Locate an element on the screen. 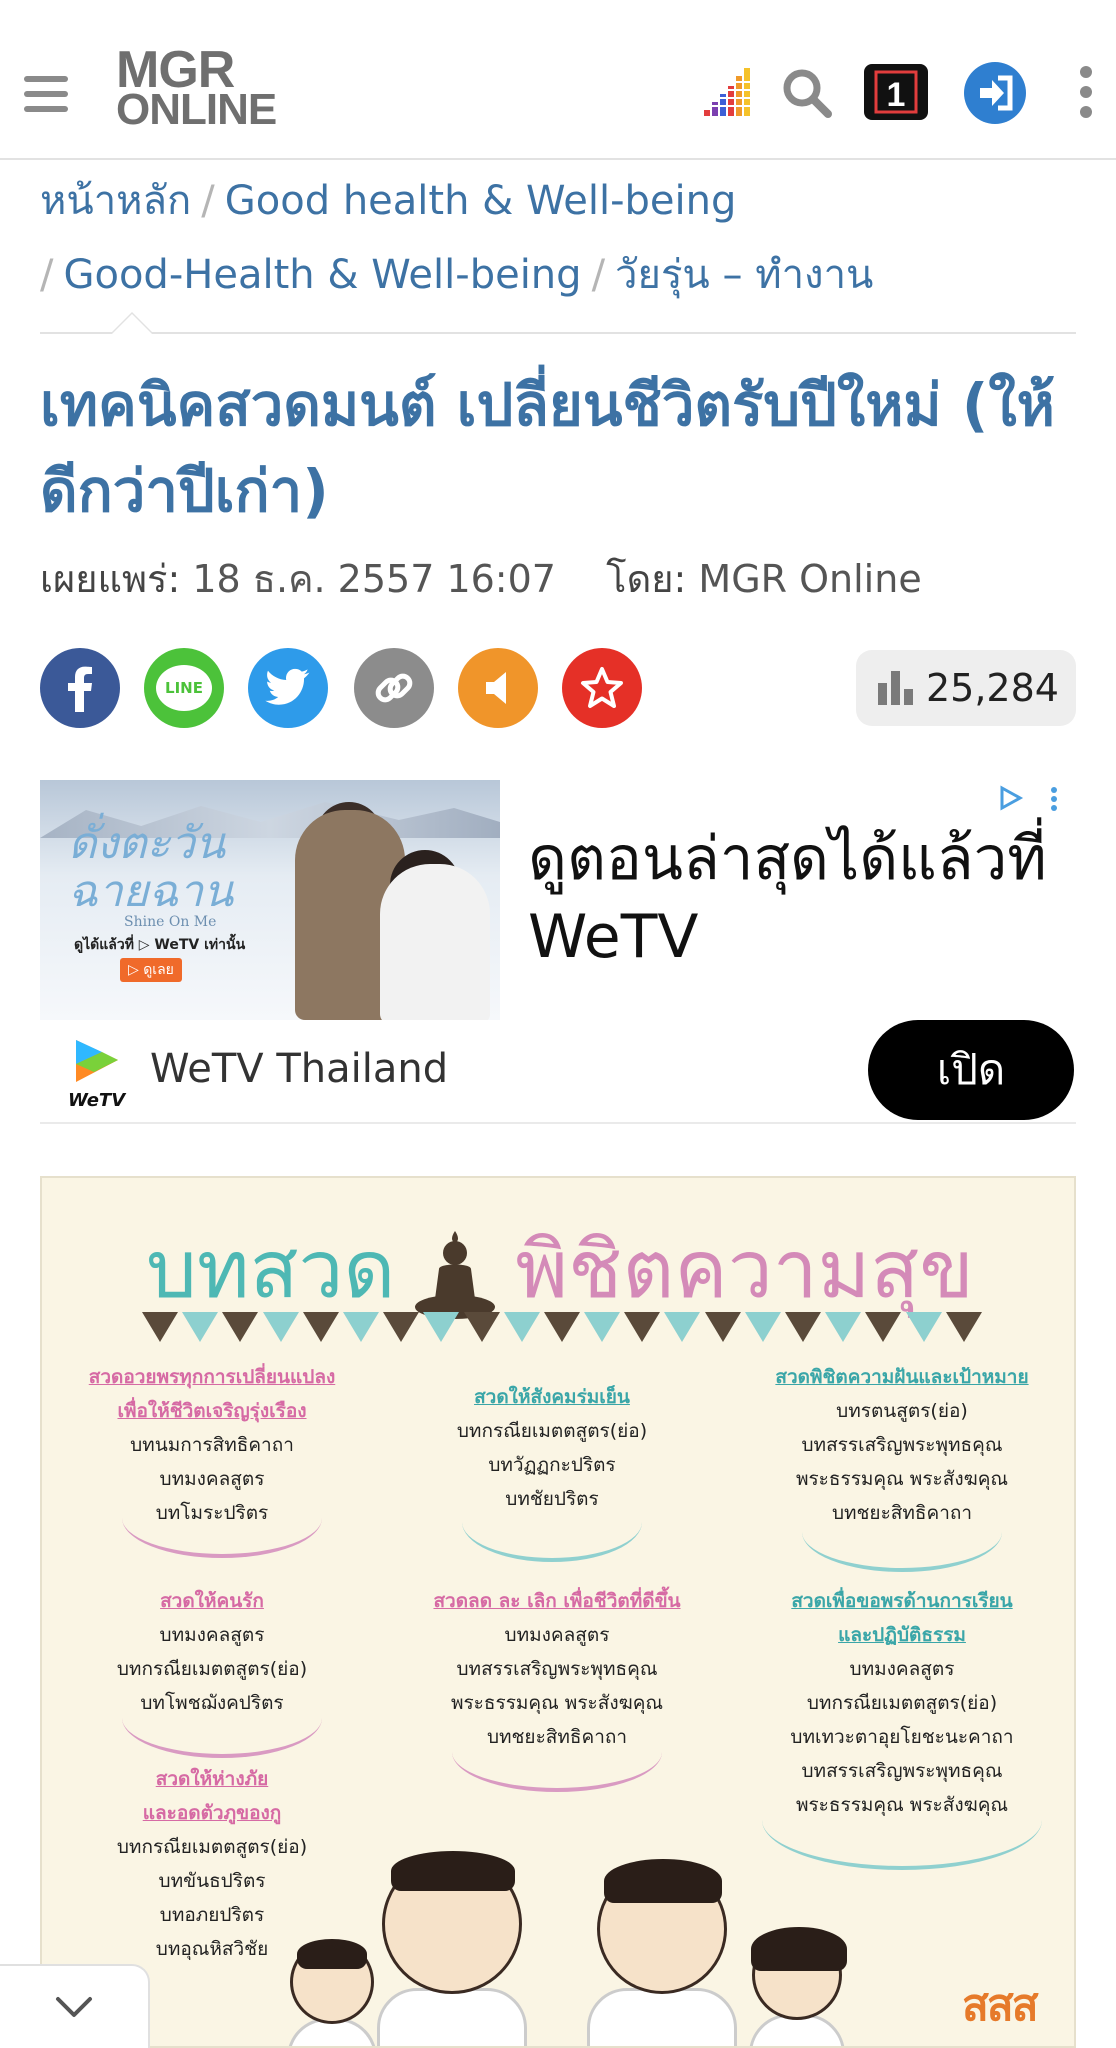  ad-image-subtitle: Shine On Me is located at coordinates (170, 922).